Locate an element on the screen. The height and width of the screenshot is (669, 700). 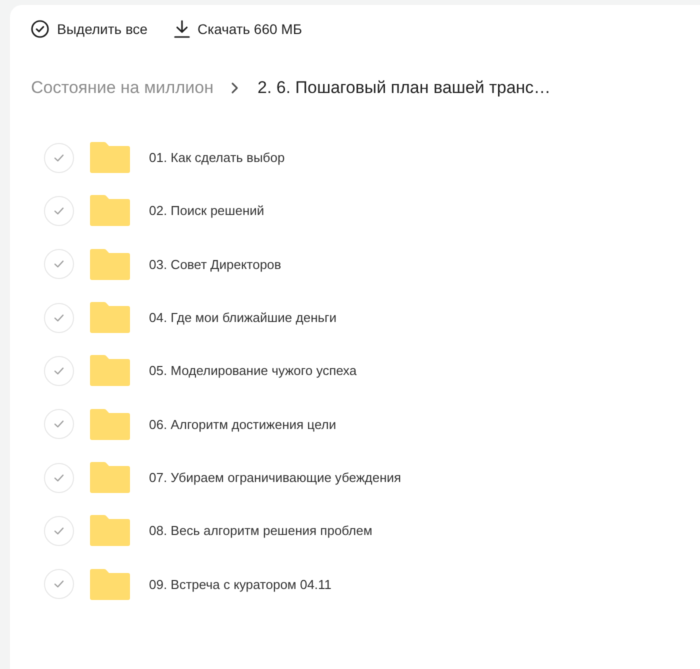
folder-name: 05. Моделирование чужого успеха is located at coordinates (253, 371).